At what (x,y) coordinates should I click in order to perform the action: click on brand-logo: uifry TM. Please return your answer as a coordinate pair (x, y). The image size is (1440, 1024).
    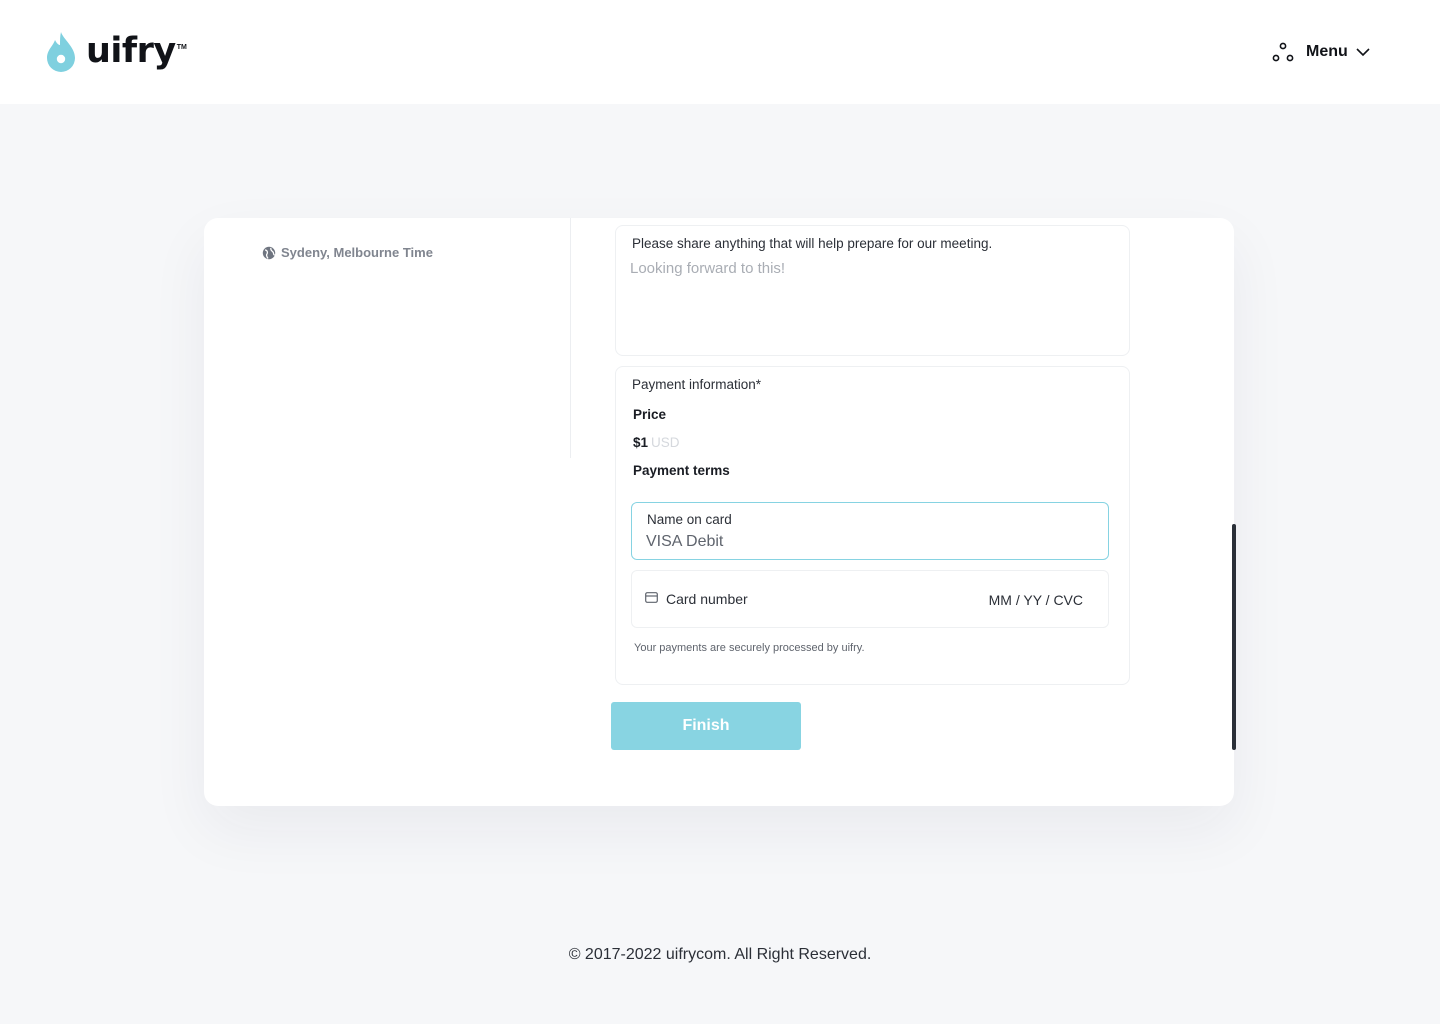
    Looking at the image, I should click on (115, 52).